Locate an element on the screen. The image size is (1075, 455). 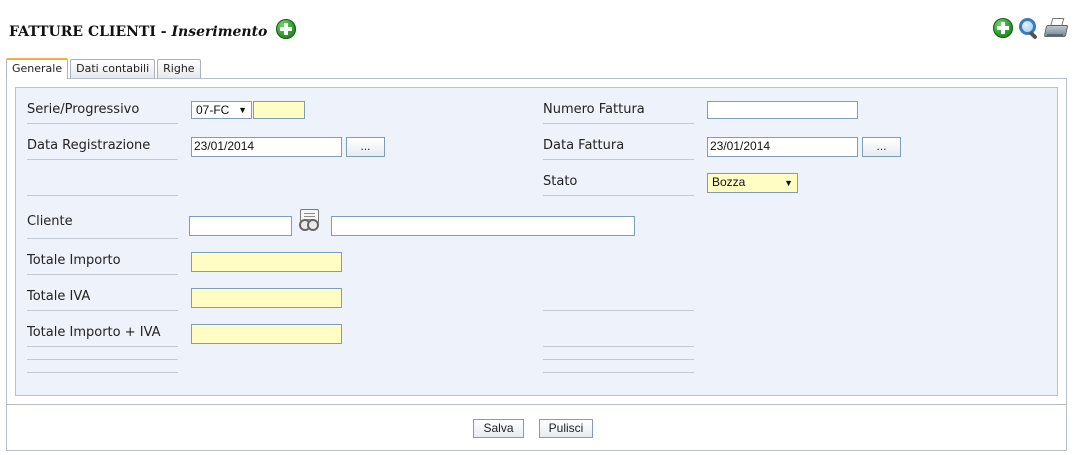
footer-divider is located at coordinates (536, 404).